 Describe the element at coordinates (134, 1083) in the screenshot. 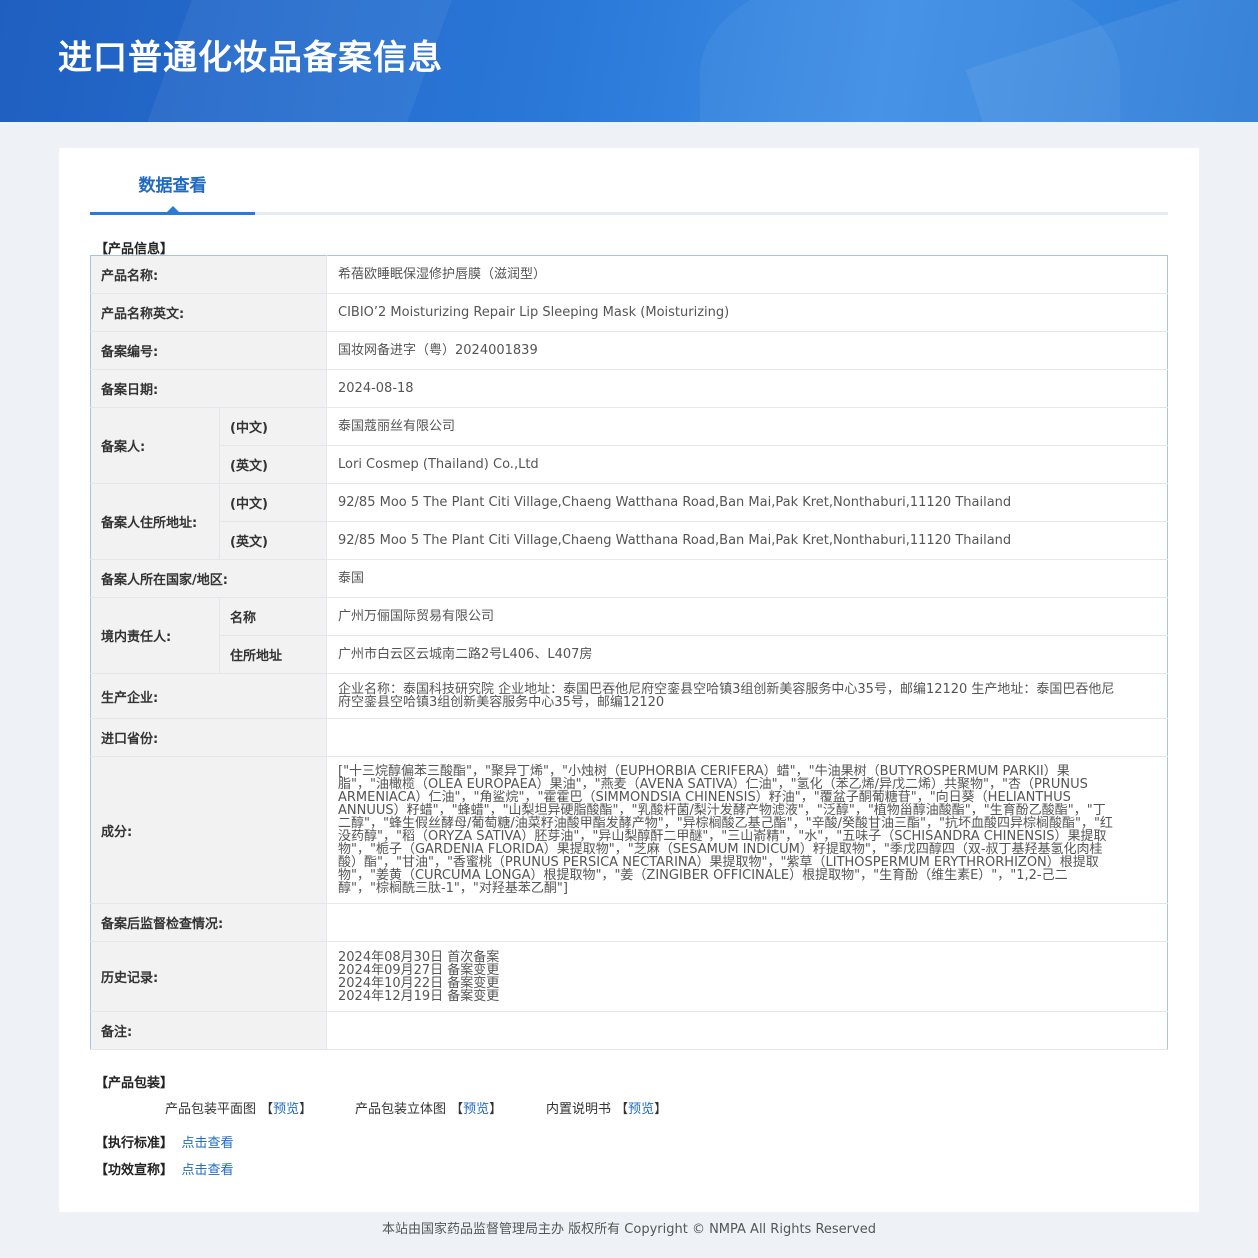

I see `section-packaging: 【产品包装】` at that location.